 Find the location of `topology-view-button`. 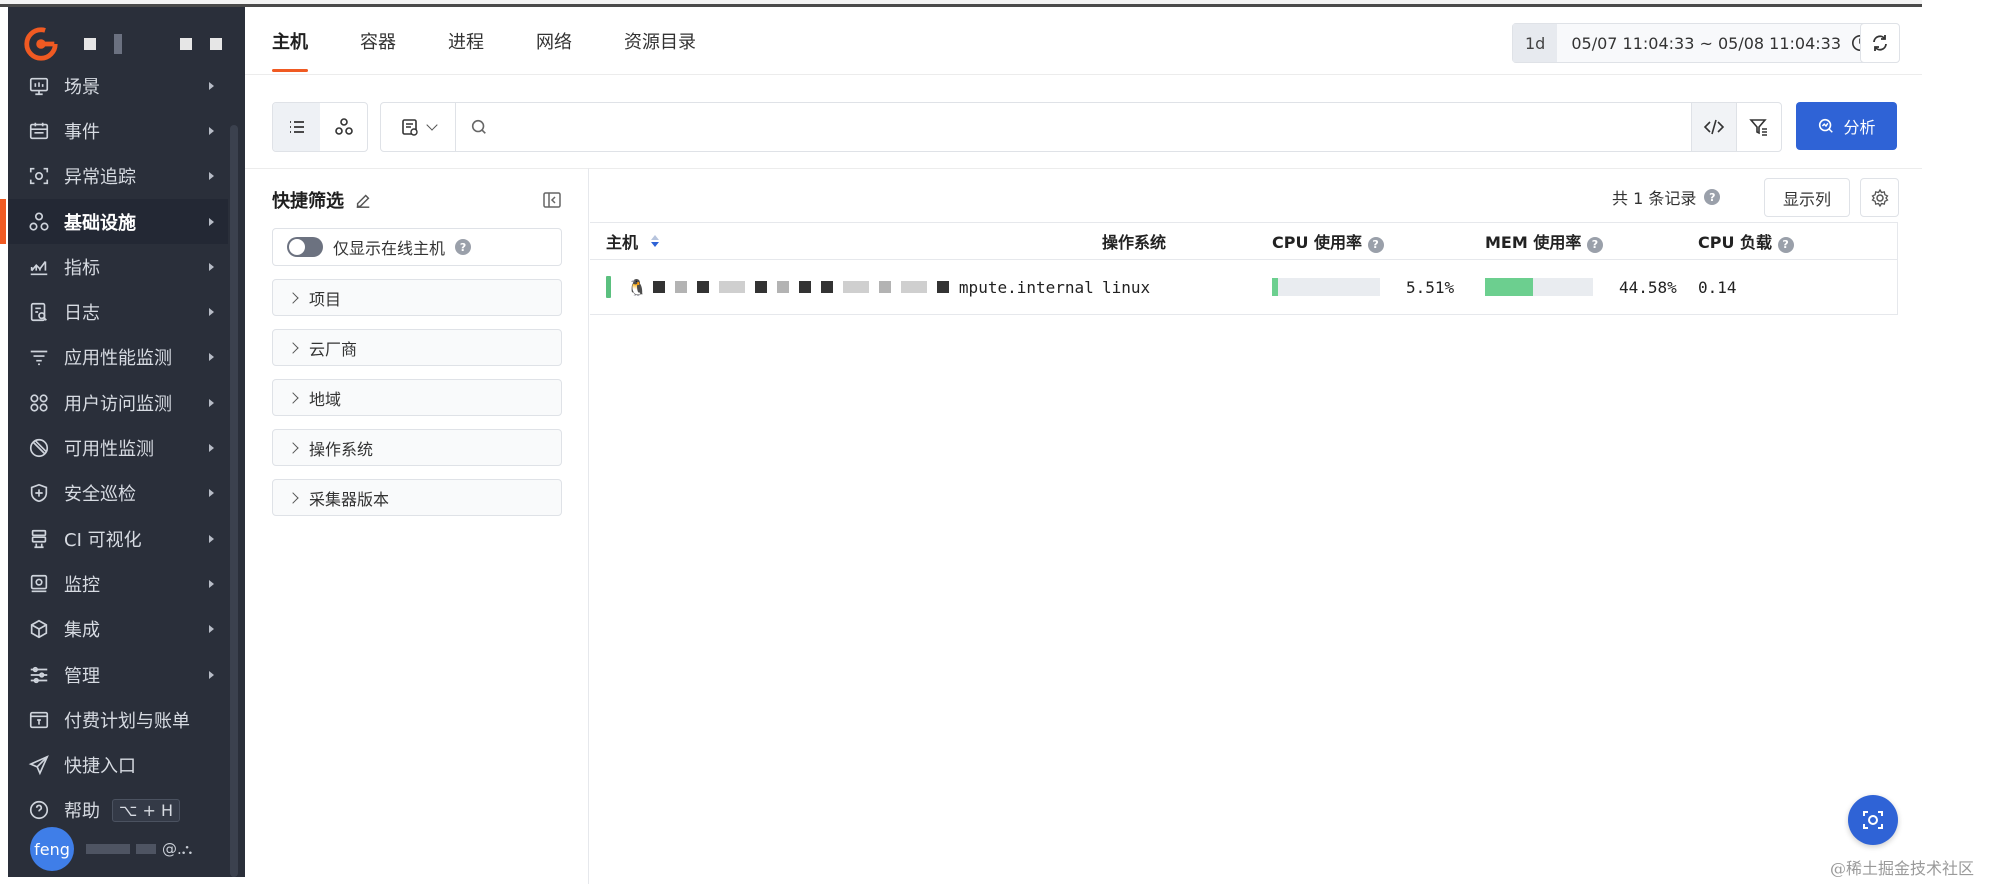

topology-view-button is located at coordinates (343, 127).